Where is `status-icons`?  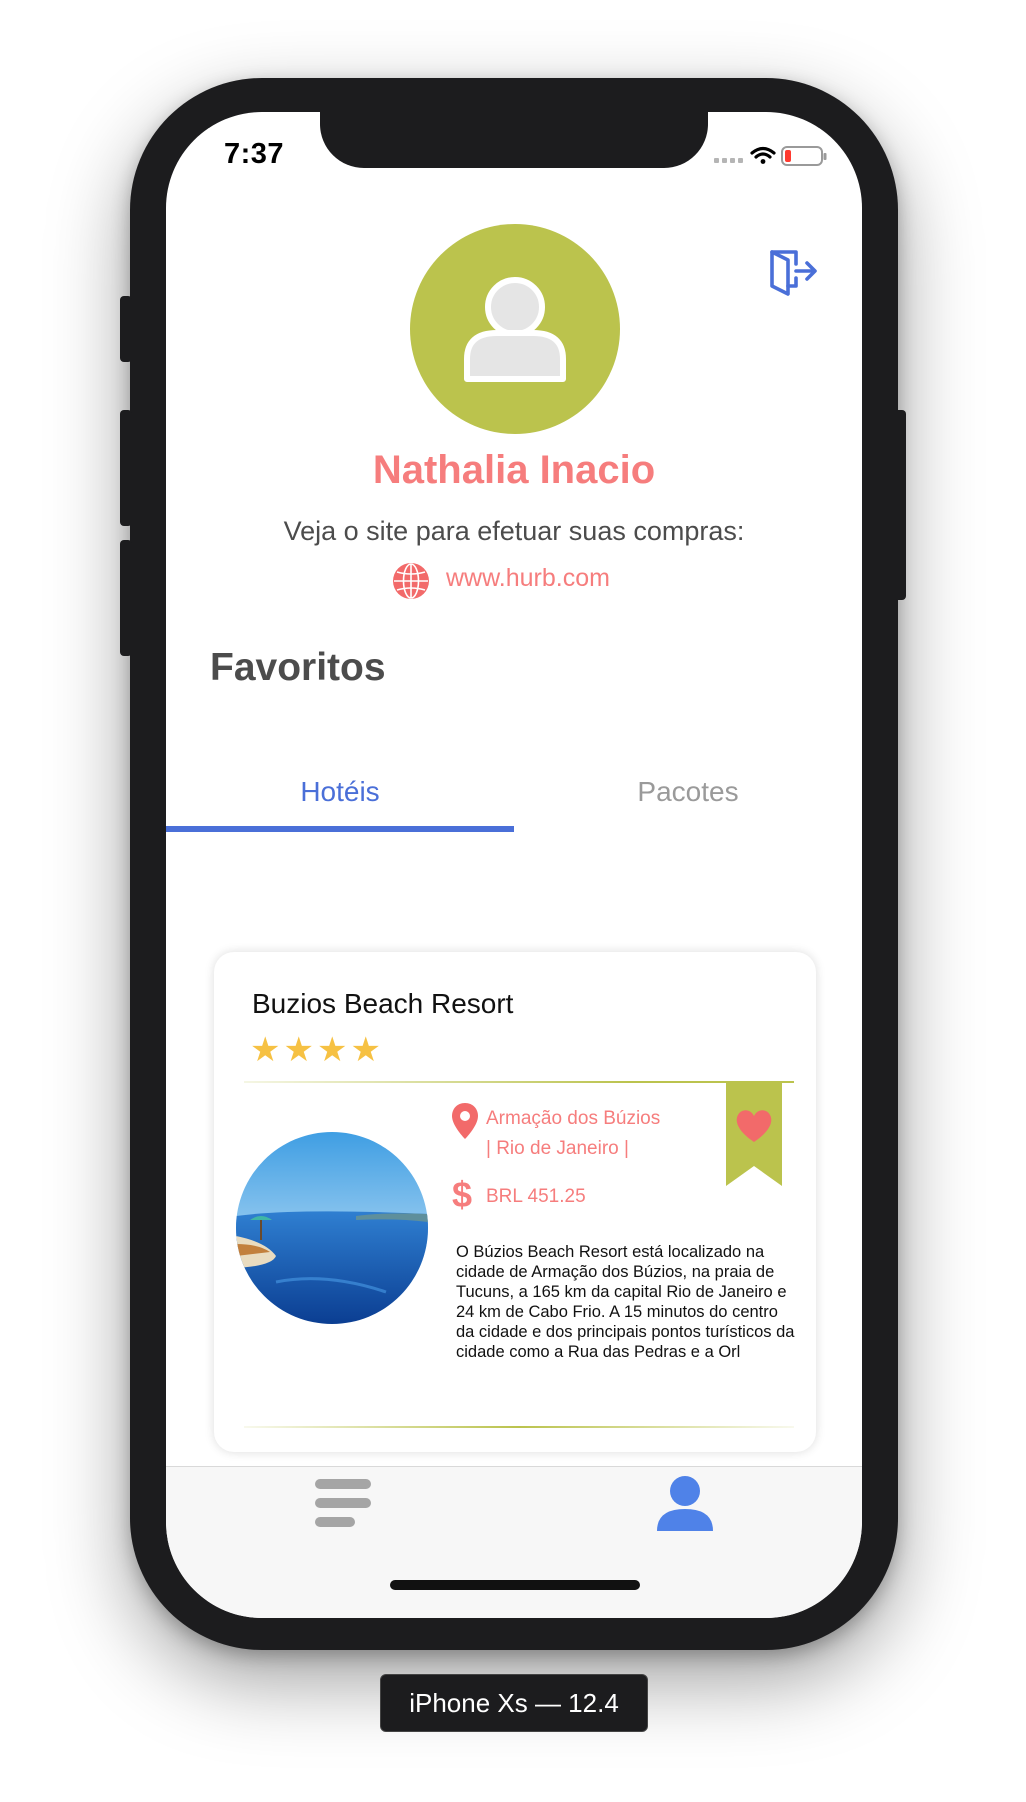 status-icons is located at coordinates (770, 156).